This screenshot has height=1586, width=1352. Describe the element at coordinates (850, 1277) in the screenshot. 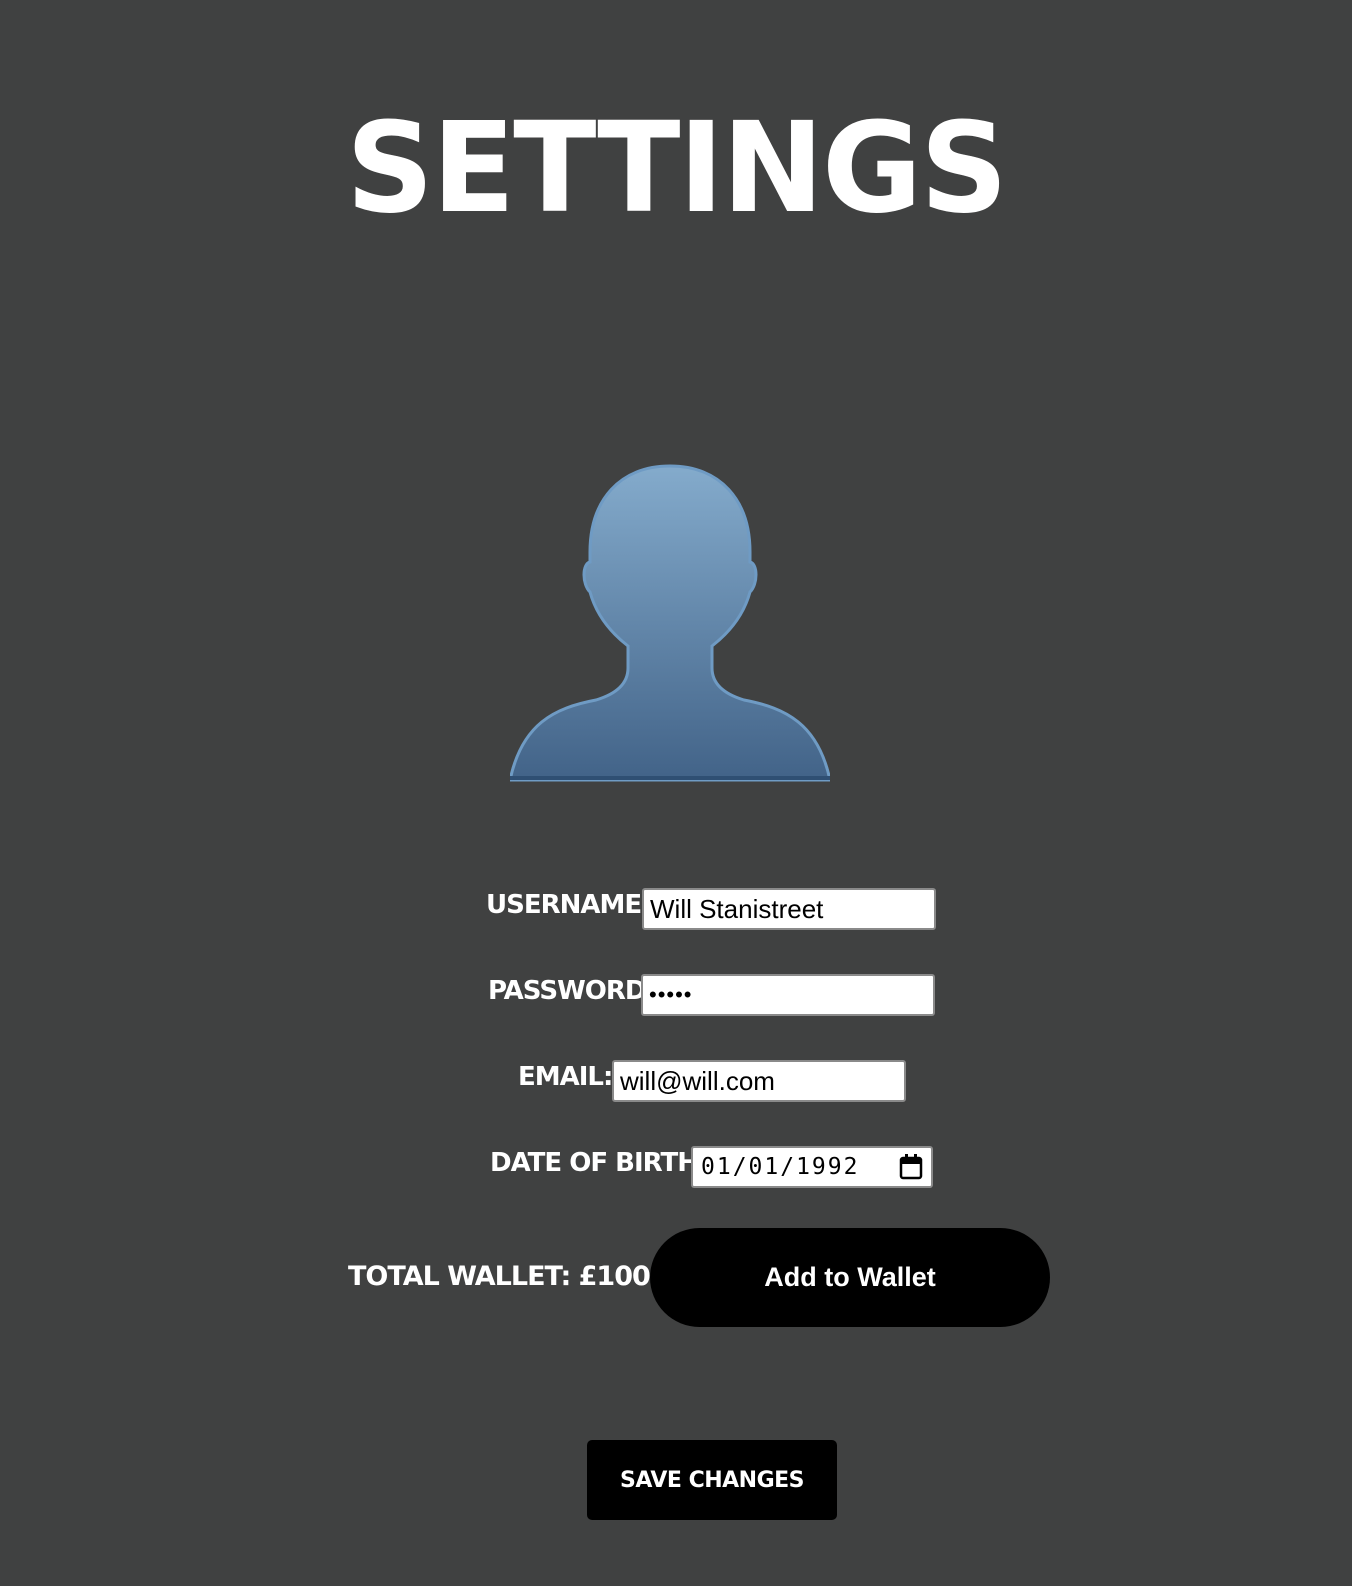

I see `add-to-wallet-button: Add to Wallet` at that location.